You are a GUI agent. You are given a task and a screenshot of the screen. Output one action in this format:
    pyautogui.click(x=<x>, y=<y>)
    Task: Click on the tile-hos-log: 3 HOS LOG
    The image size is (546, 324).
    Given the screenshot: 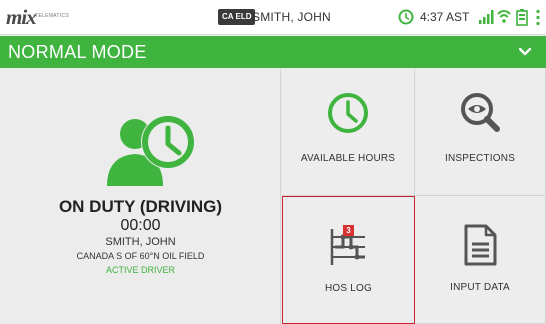 What is the action you would take?
    pyautogui.click(x=348, y=260)
    